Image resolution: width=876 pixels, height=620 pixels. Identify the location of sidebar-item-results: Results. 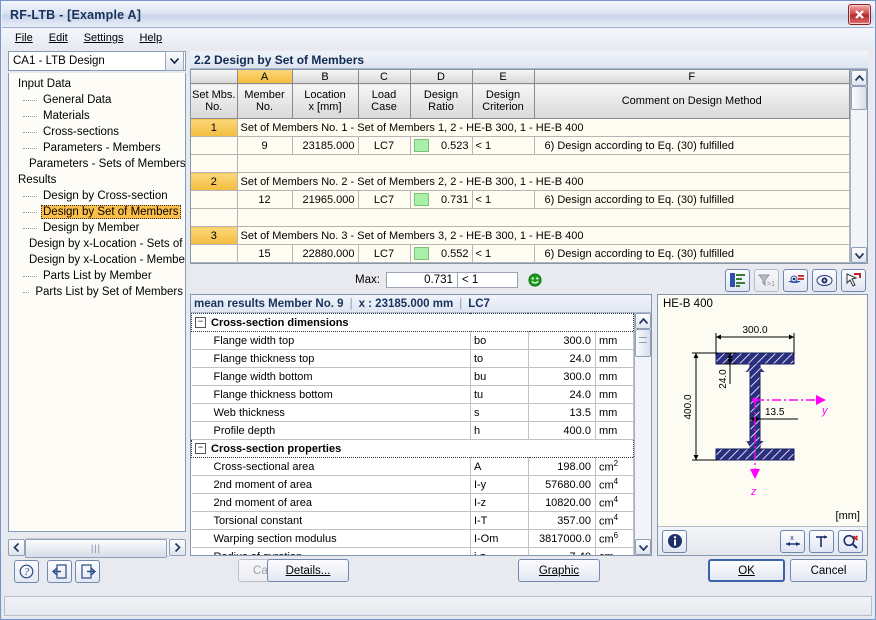
(97, 180).